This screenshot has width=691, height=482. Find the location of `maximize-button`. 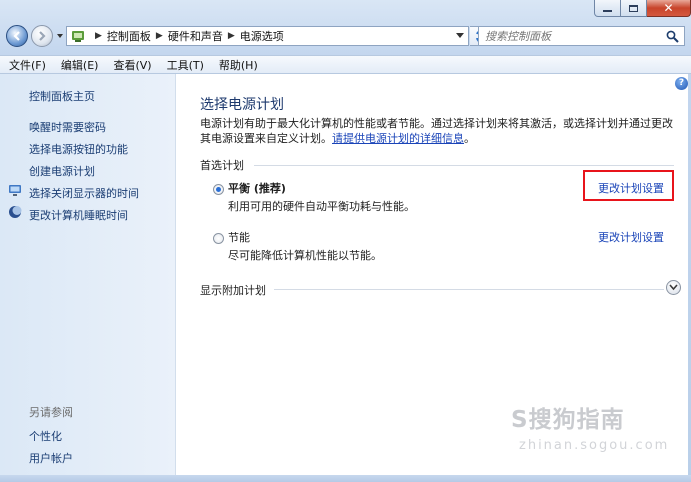

maximize-button is located at coordinates (634, 8).